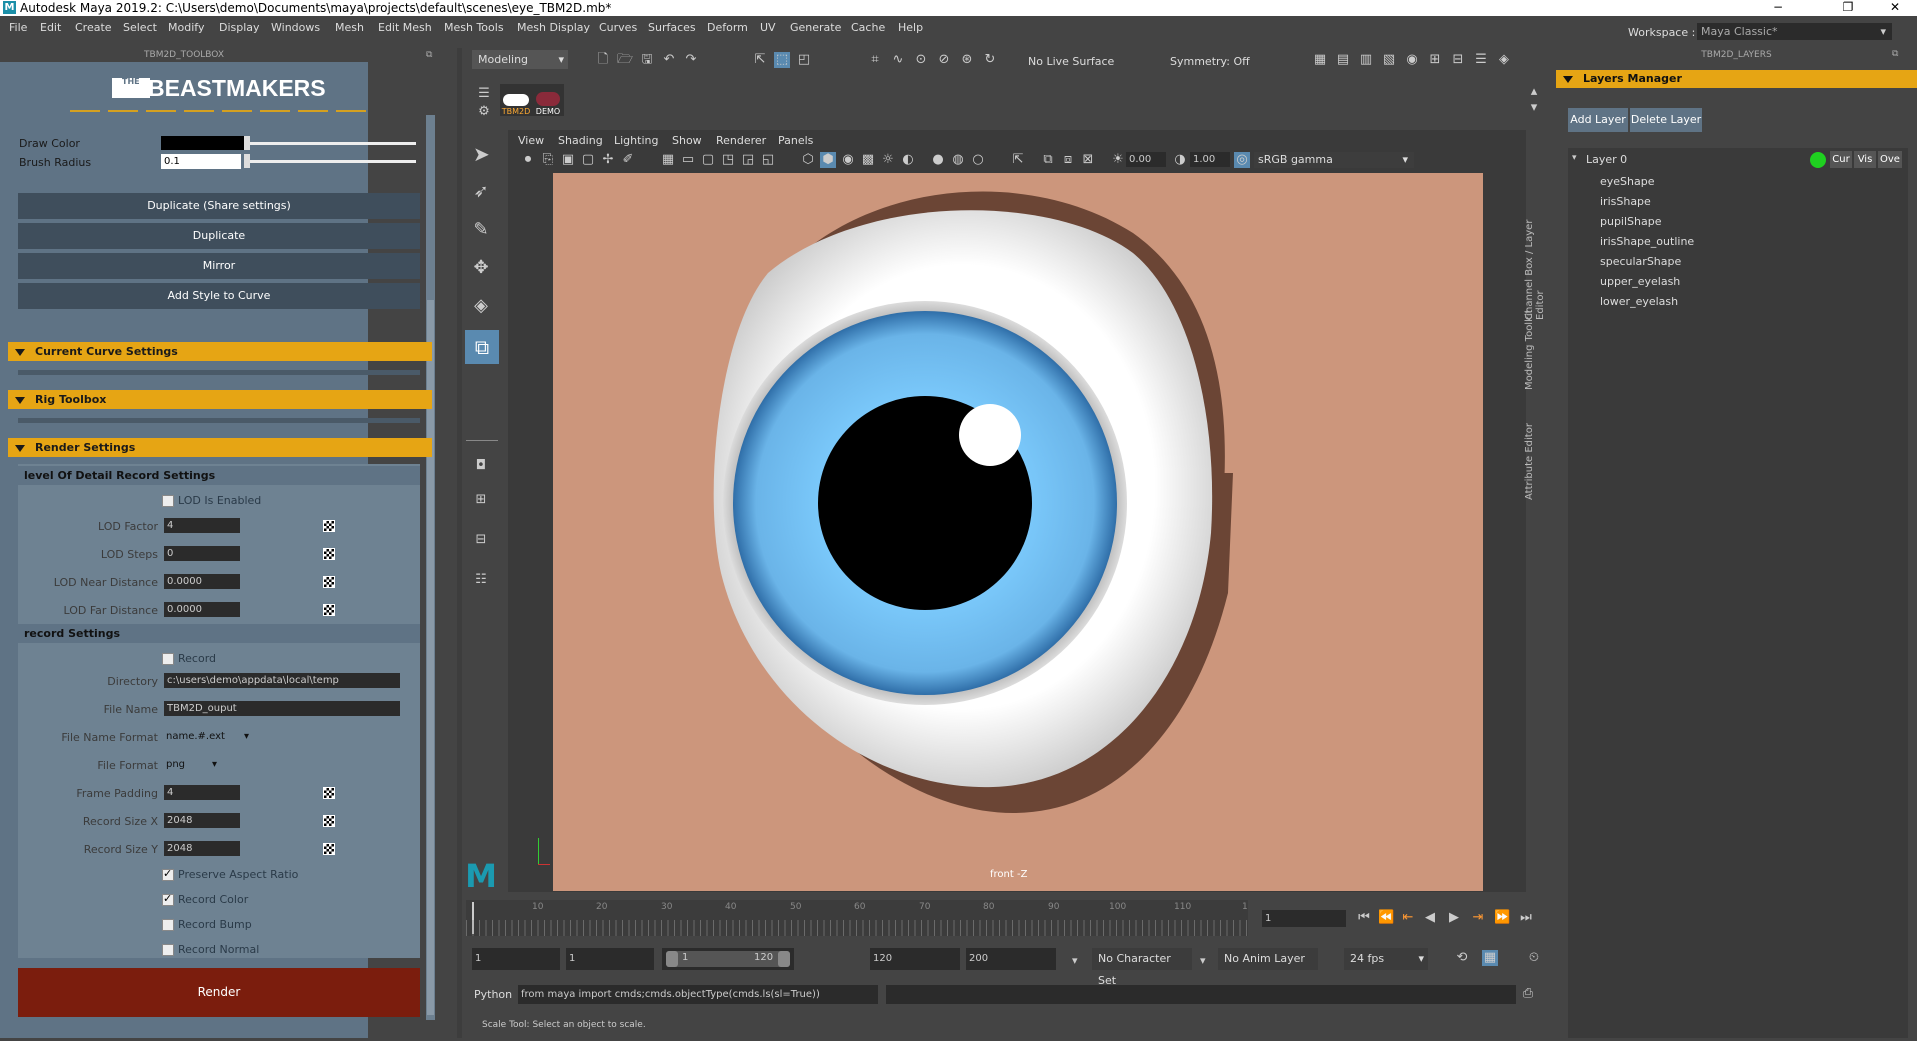 This screenshot has height=1041, width=1917. I want to click on live-surface-label: No Live Surface, so click(1071, 61).